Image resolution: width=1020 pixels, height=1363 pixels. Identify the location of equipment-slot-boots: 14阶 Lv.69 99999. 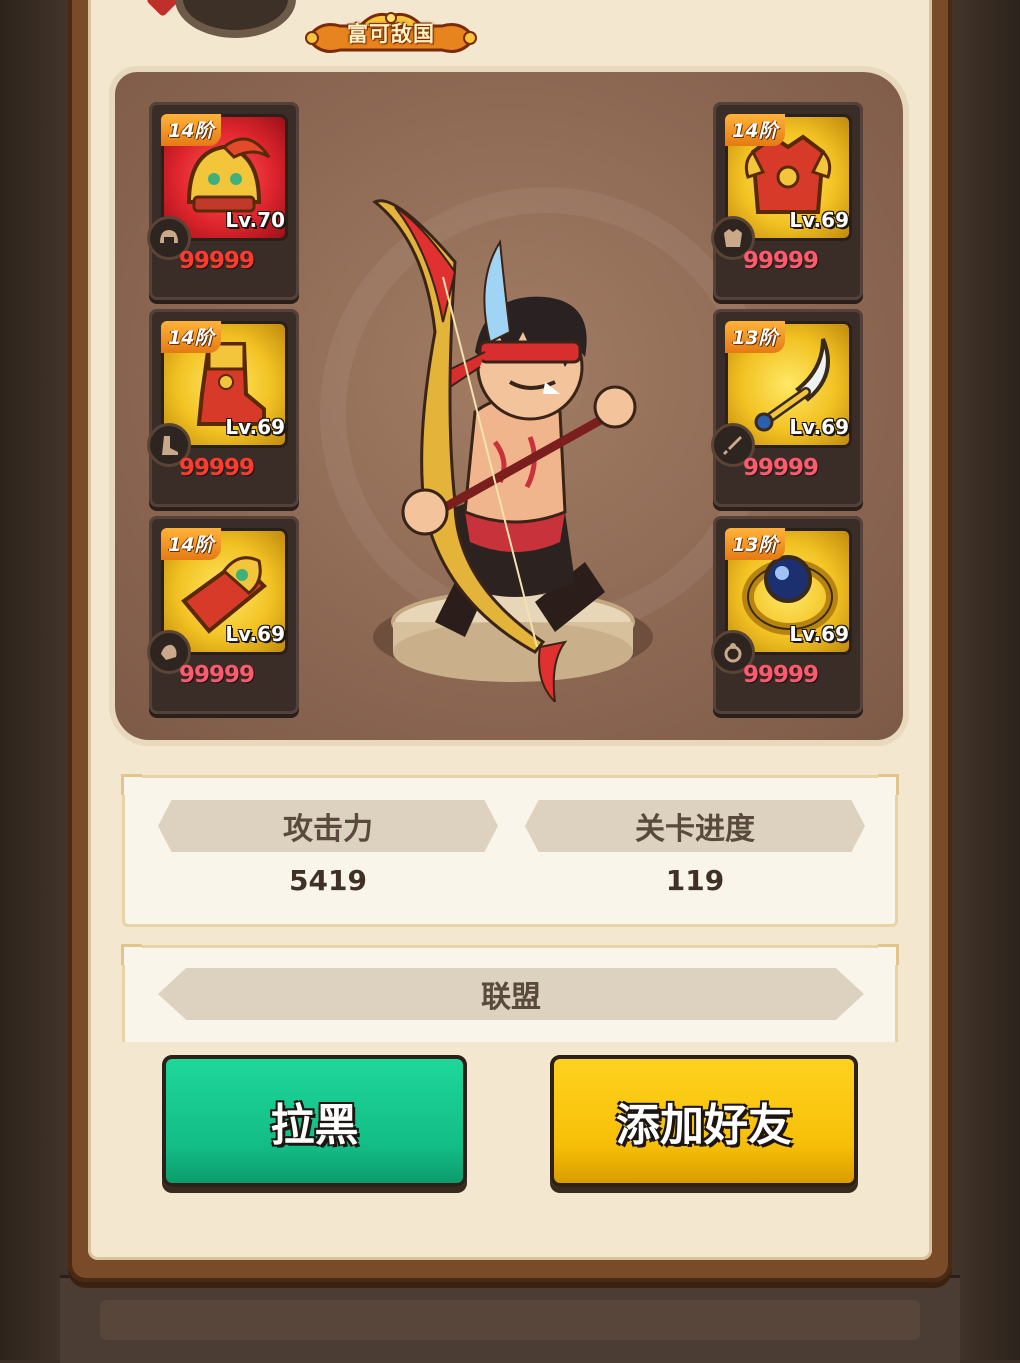
(223, 408).